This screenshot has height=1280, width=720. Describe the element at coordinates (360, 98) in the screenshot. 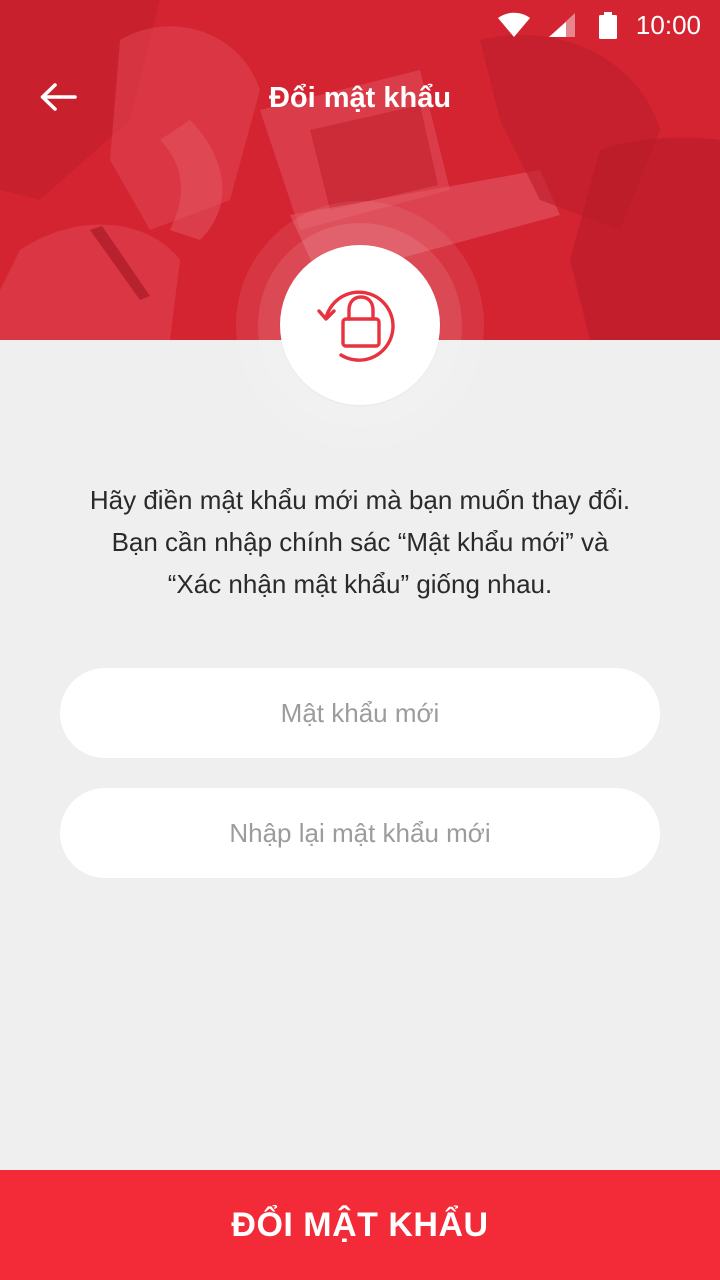

I see `page-title: Đổi mật khẩu` at that location.